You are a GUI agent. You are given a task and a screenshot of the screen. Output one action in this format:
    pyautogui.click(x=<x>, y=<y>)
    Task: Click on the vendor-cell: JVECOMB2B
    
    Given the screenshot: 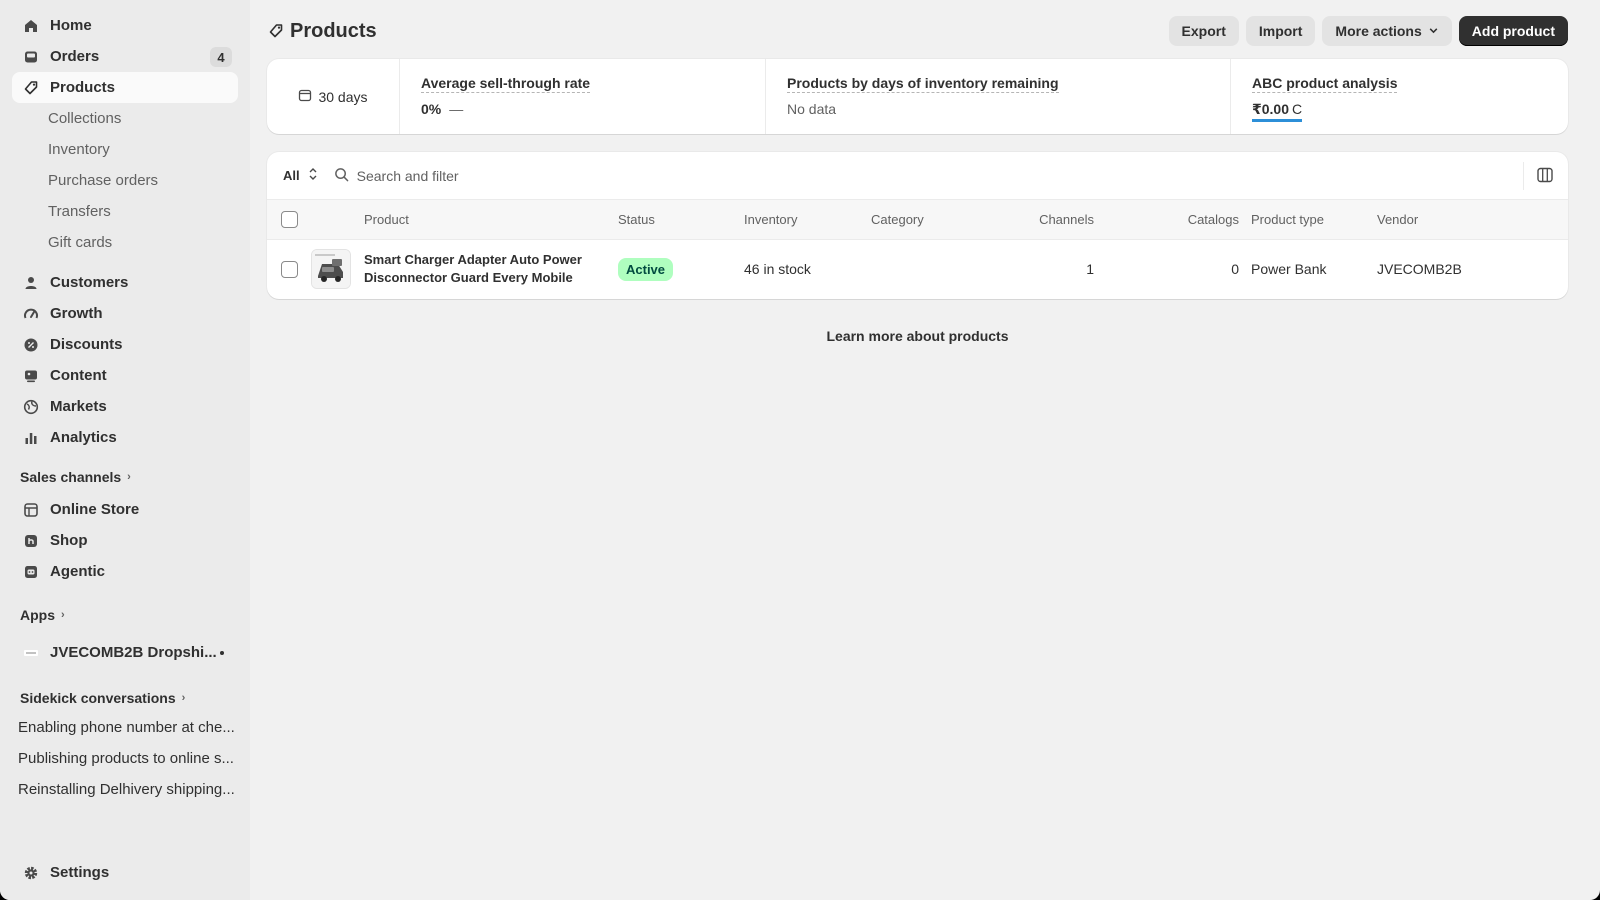 What is the action you would take?
    pyautogui.click(x=1419, y=269)
    